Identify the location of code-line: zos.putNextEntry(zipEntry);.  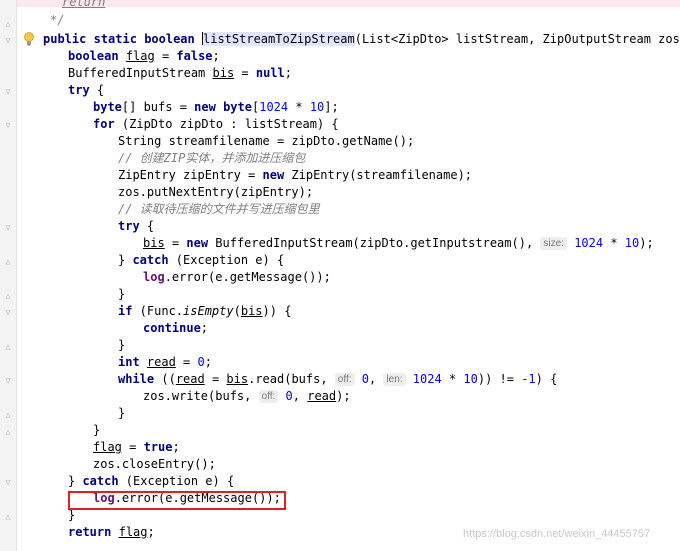
(216, 192).